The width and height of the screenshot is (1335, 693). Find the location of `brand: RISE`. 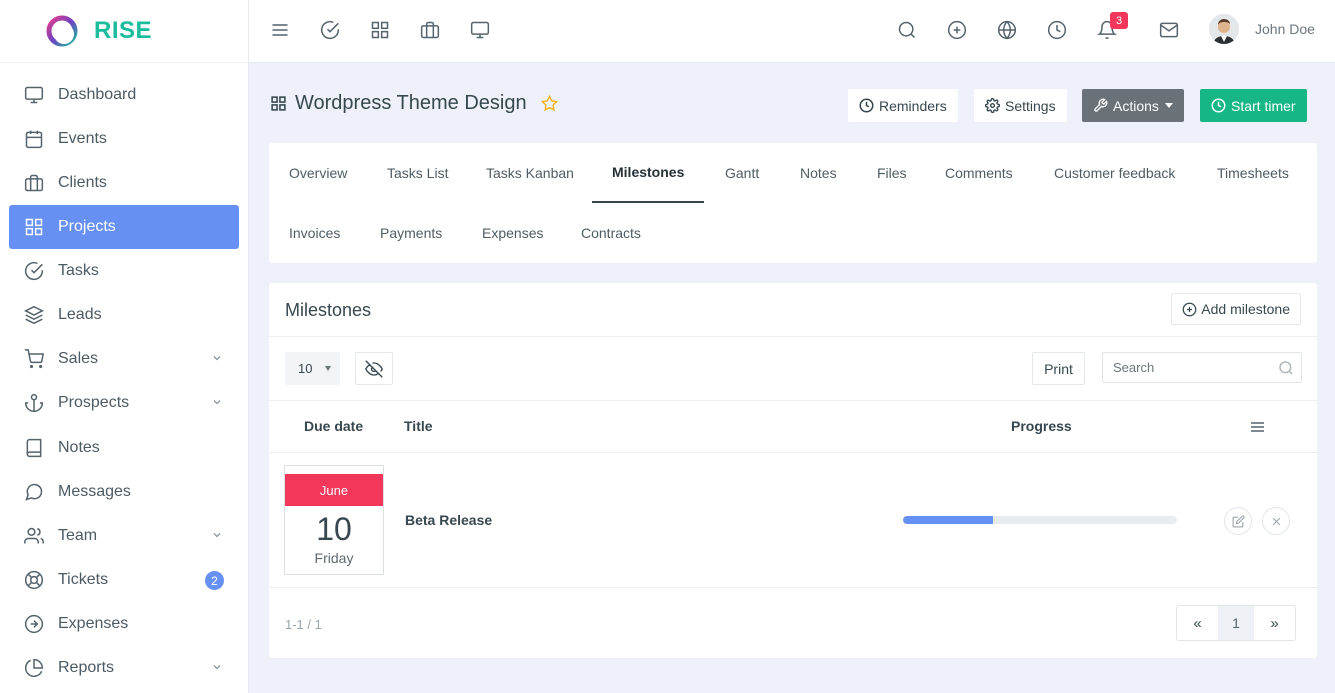

brand: RISE is located at coordinates (124, 31).